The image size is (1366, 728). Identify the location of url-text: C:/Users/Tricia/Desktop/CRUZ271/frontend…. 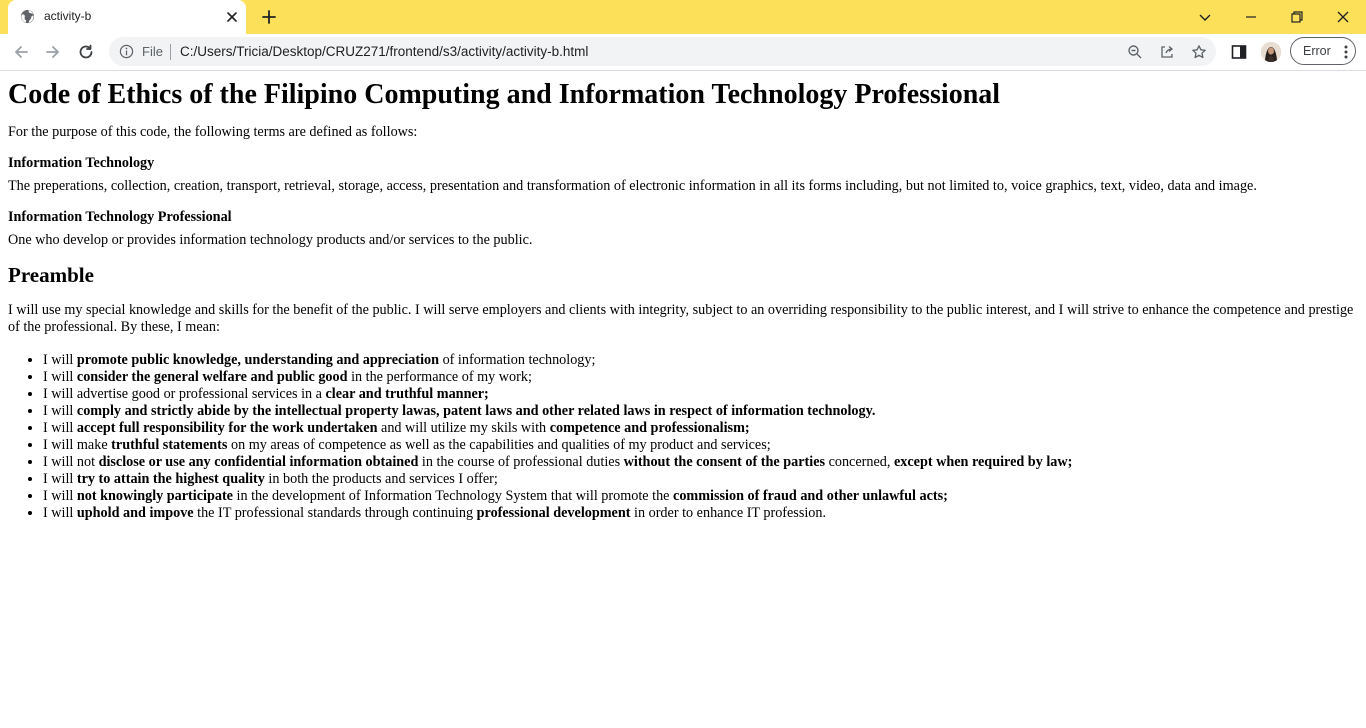
(384, 51).